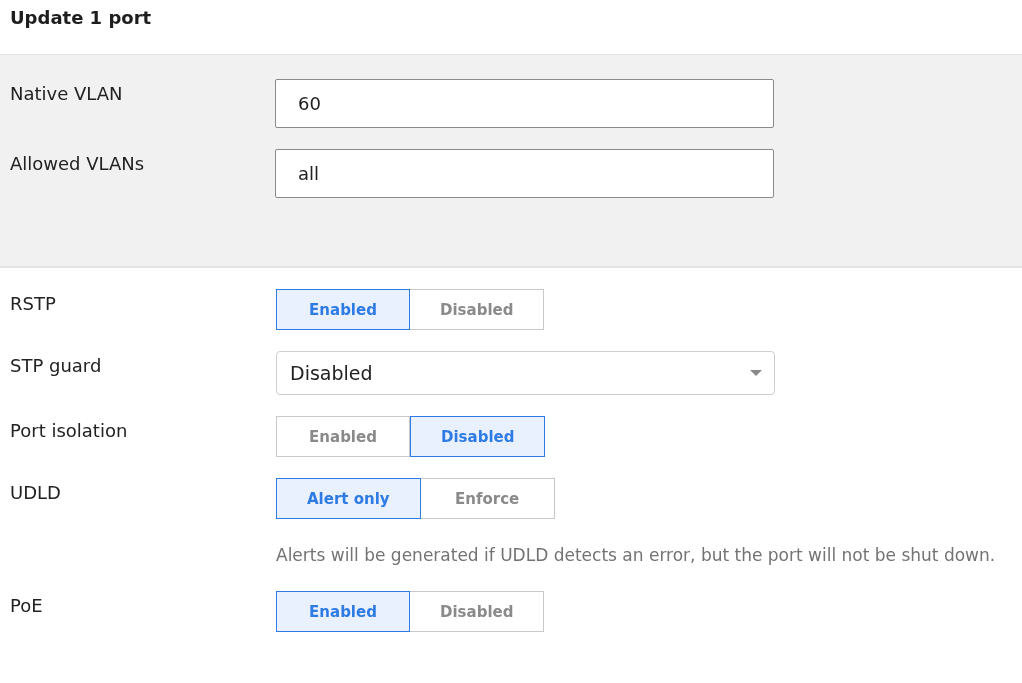  Describe the element at coordinates (756, 373) in the screenshot. I see `caret-icon` at that location.